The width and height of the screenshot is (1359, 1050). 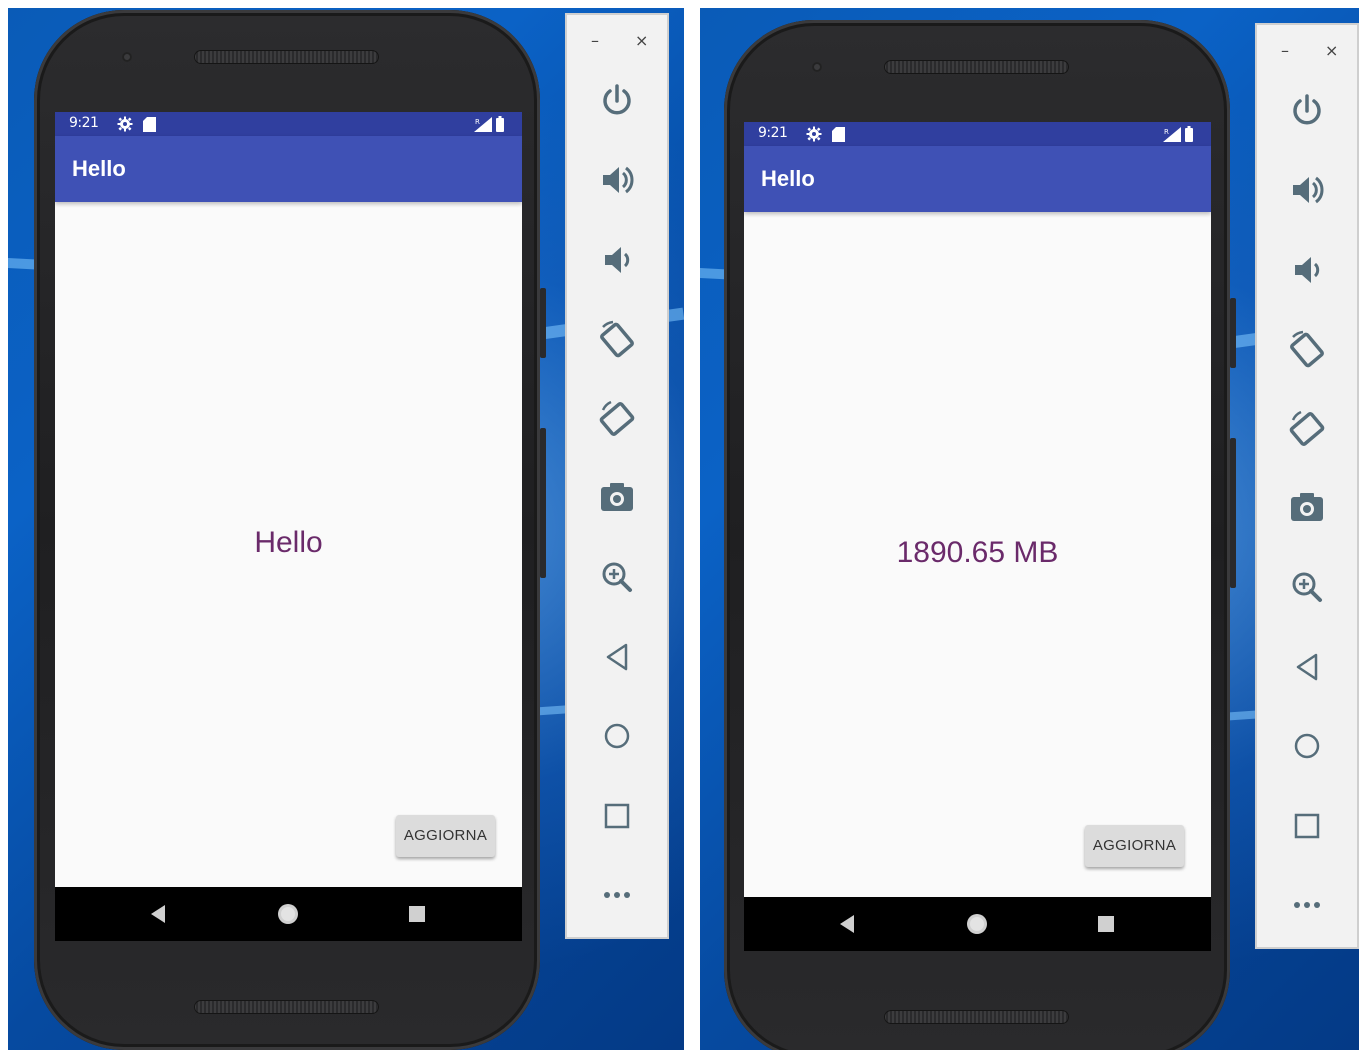 What do you see at coordinates (288, 542) in the screenshot?
I see `hello-text: Hello` at bounding box center [288, 542].